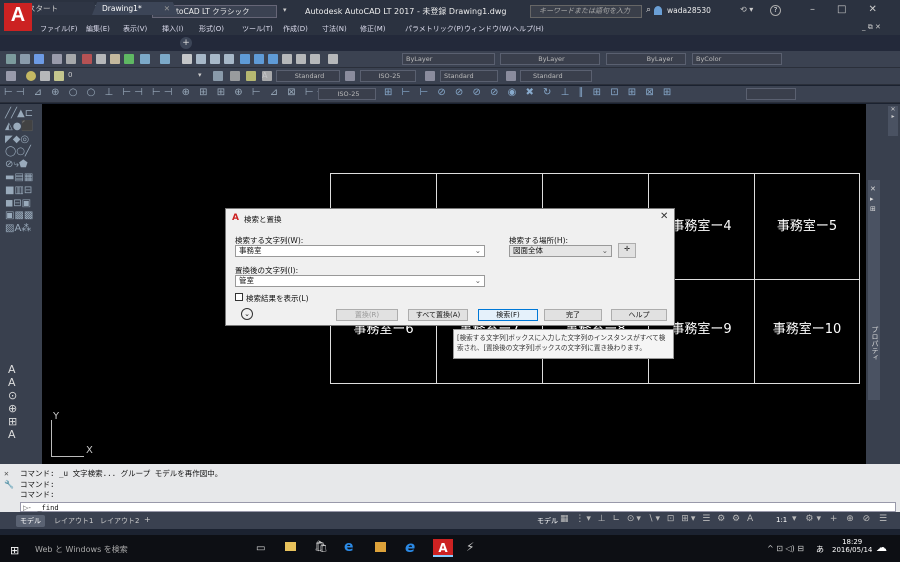 Image resolution: width=900 pixels, height=562 pixels. I want to click on plotstyle-combo: ByColor, so click(737, 59).